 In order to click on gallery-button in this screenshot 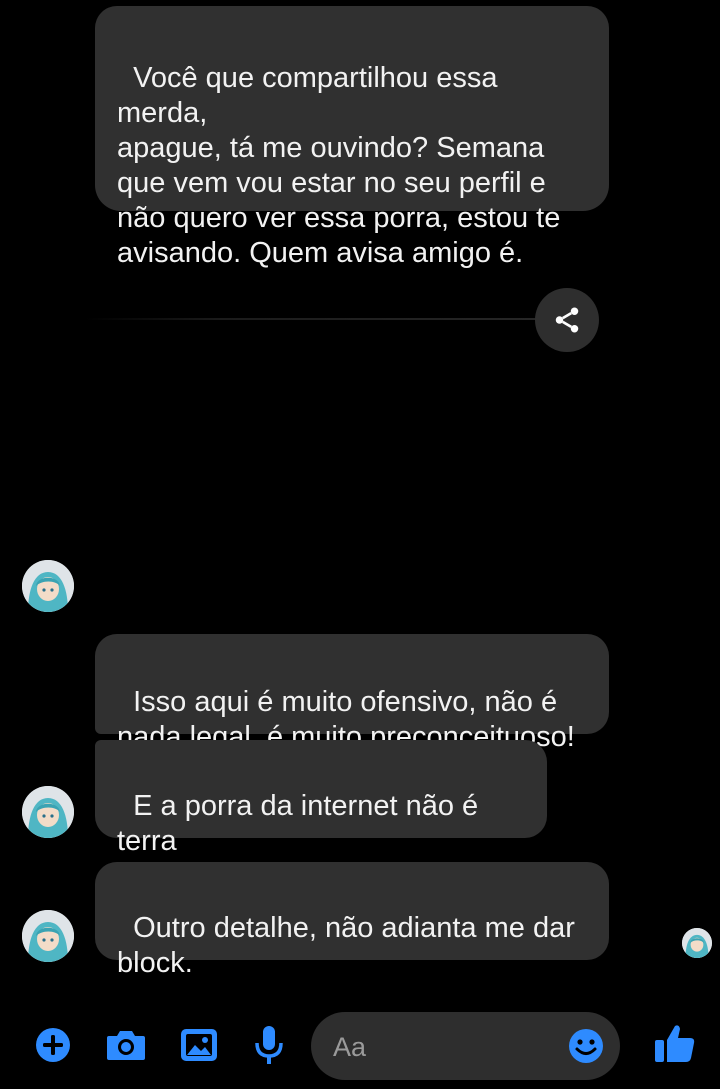, I will do `click(199, 1045)`.